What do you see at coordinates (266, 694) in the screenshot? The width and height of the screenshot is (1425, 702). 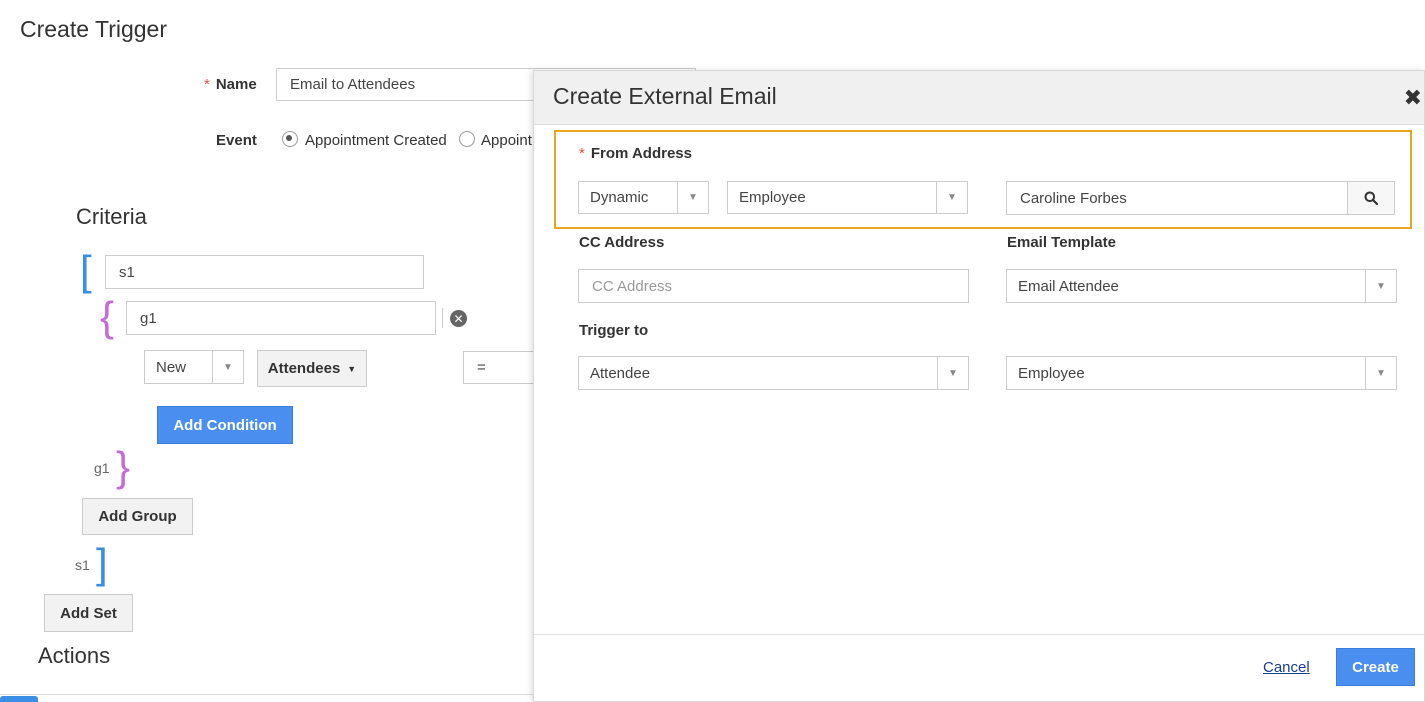 I see `actions-divider` at bounding box center [266, 694].